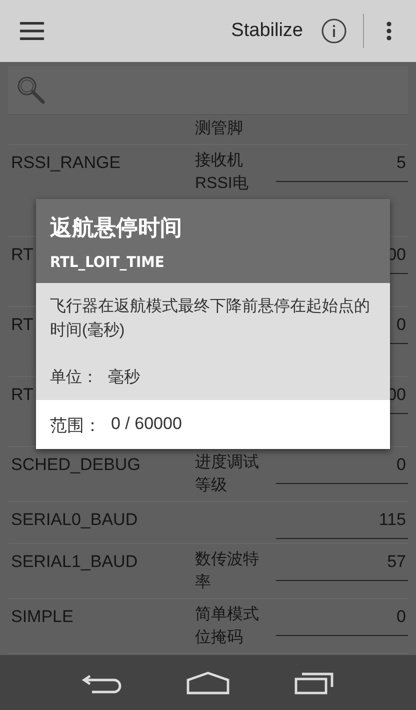 This screenshot has height=710, width=416. Describe the element at coordinates (42, 616) in the screenshot. I see `param-name: SIMPLE` at that location.